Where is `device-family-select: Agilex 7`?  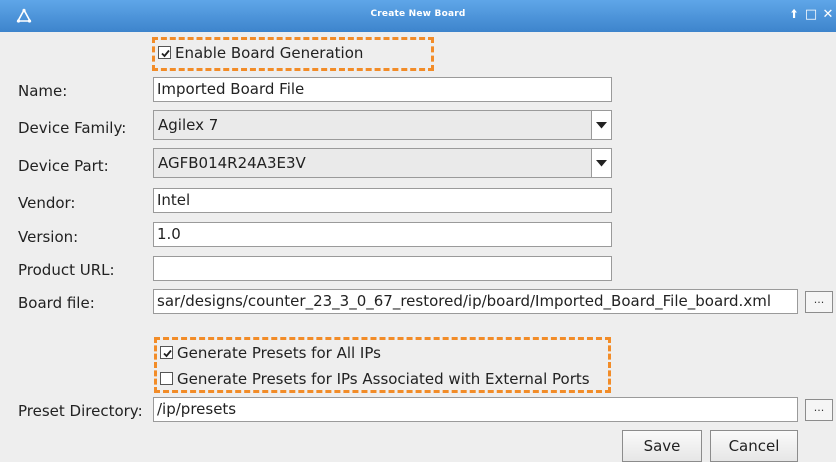
device-family-select: Agilex 7 is located at coordinates (382, 125).